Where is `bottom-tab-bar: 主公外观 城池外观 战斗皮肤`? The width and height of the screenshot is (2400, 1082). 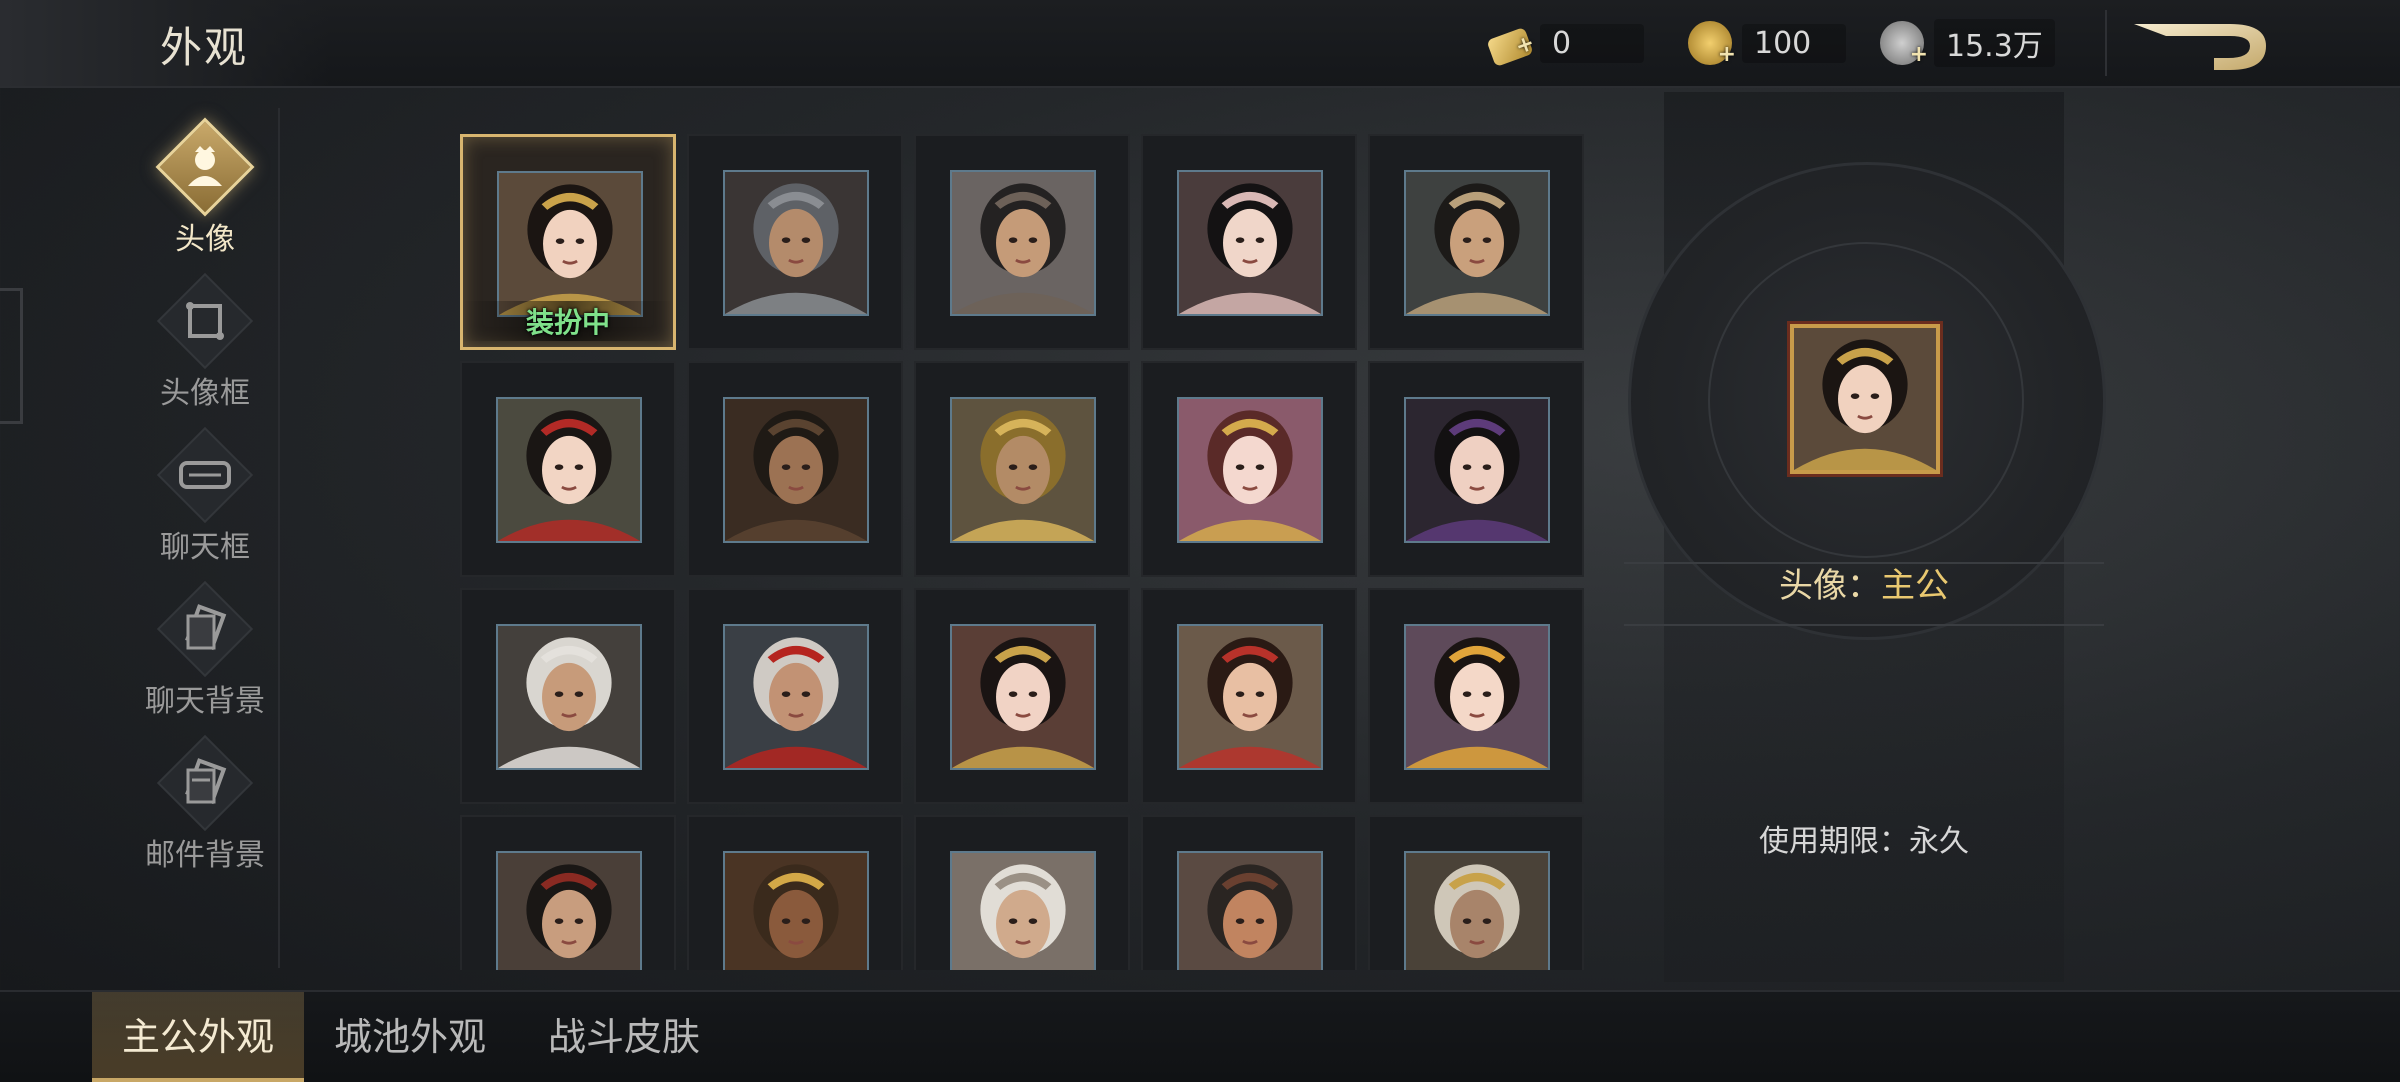
bottom-tab-bar: 主公外观 城池外观 战斗皮肤 is located at coordinates (1200, 1036).